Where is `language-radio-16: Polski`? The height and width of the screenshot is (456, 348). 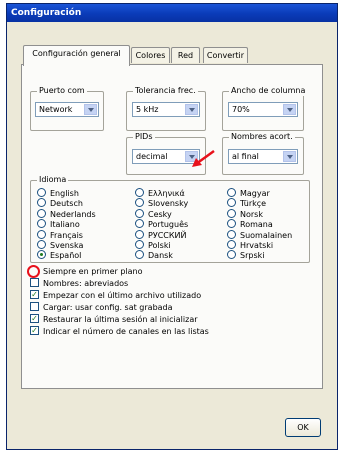
language-radio-16: Polski is located at coordinates (153, 245).